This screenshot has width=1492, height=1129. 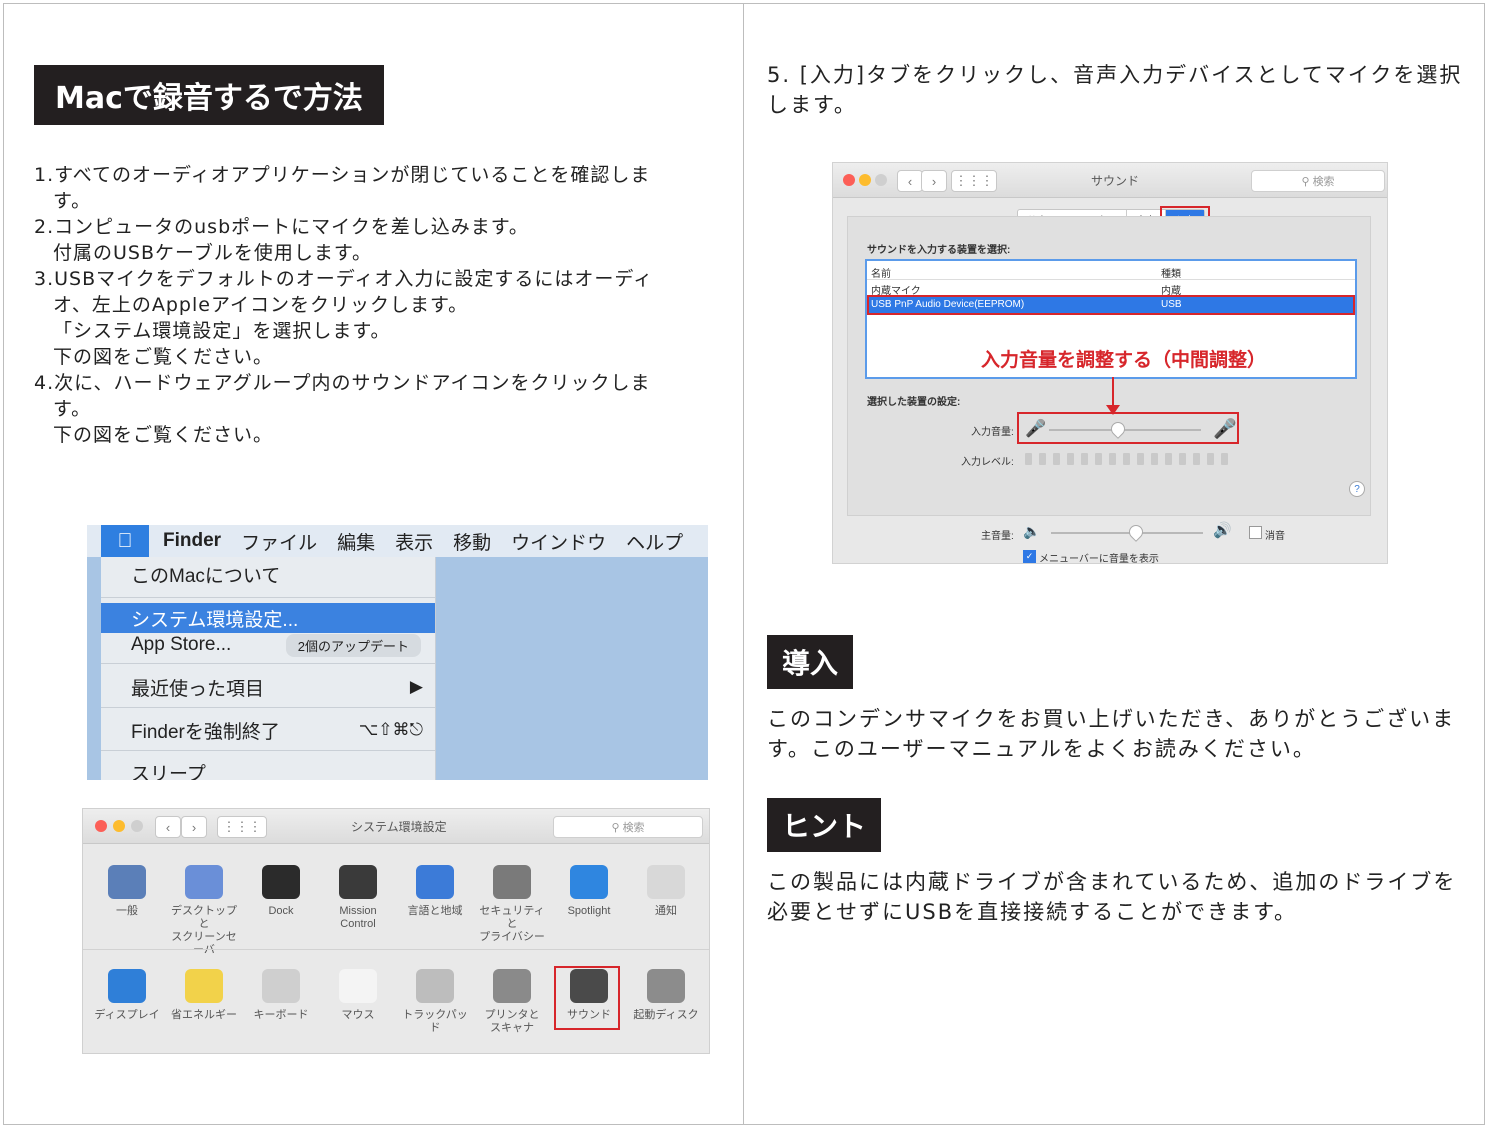 What do you see at coordinates (1099, 559) in the screenshot?
I see `menubar-volume-label: メニューバーに音量を表示` at bounding box center [1099, 559].